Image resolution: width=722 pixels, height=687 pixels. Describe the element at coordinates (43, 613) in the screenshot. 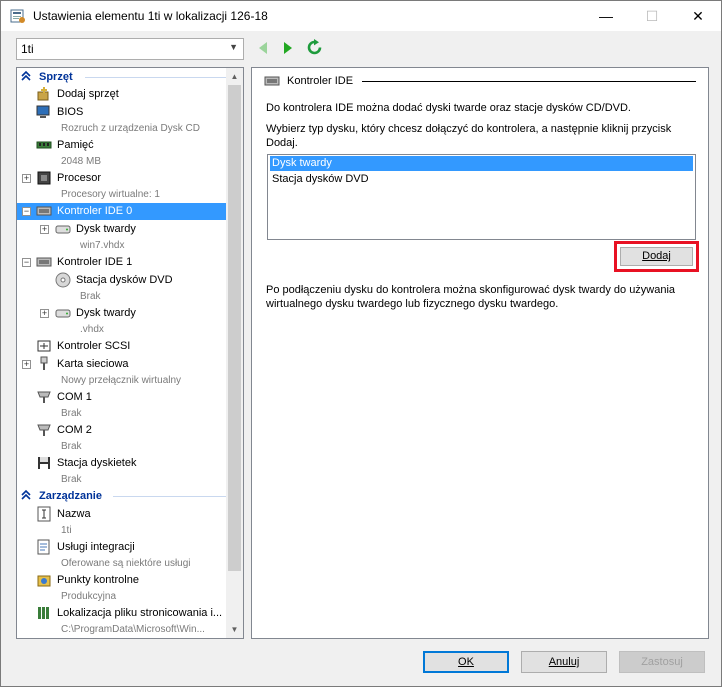

I see `paging-file-icon` at that location.